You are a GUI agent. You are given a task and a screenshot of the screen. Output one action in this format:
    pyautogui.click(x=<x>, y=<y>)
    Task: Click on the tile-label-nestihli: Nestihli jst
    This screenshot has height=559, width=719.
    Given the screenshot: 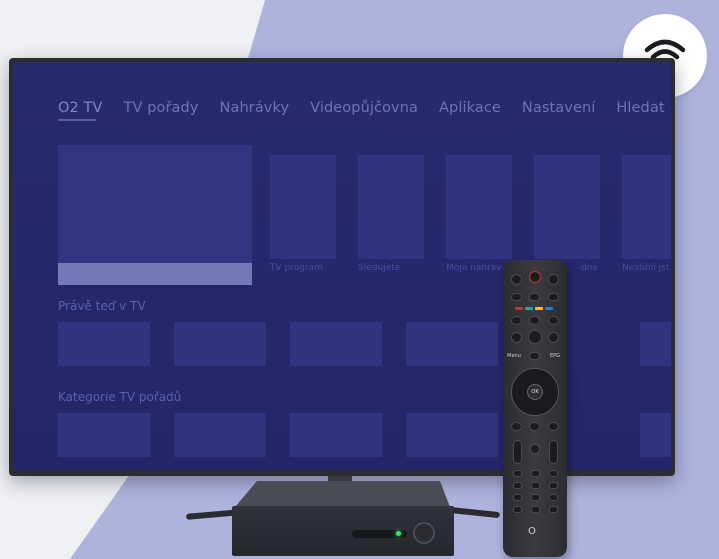 What is the action you would take?
    pyautogui.click(x=646, y=268)
    